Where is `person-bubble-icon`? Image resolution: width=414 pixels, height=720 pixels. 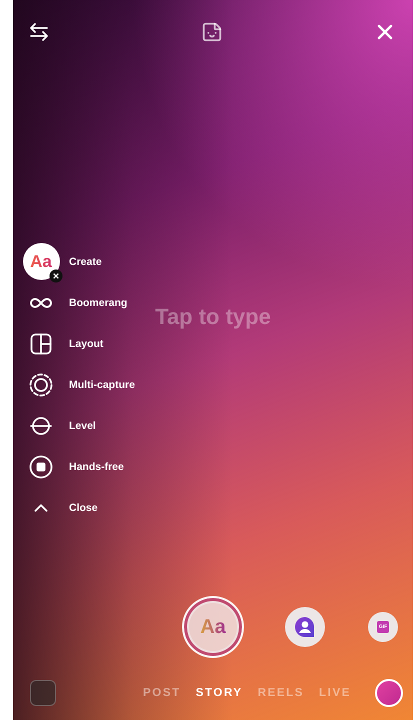
person-bubble-icon is located at coordinates (305, 627).